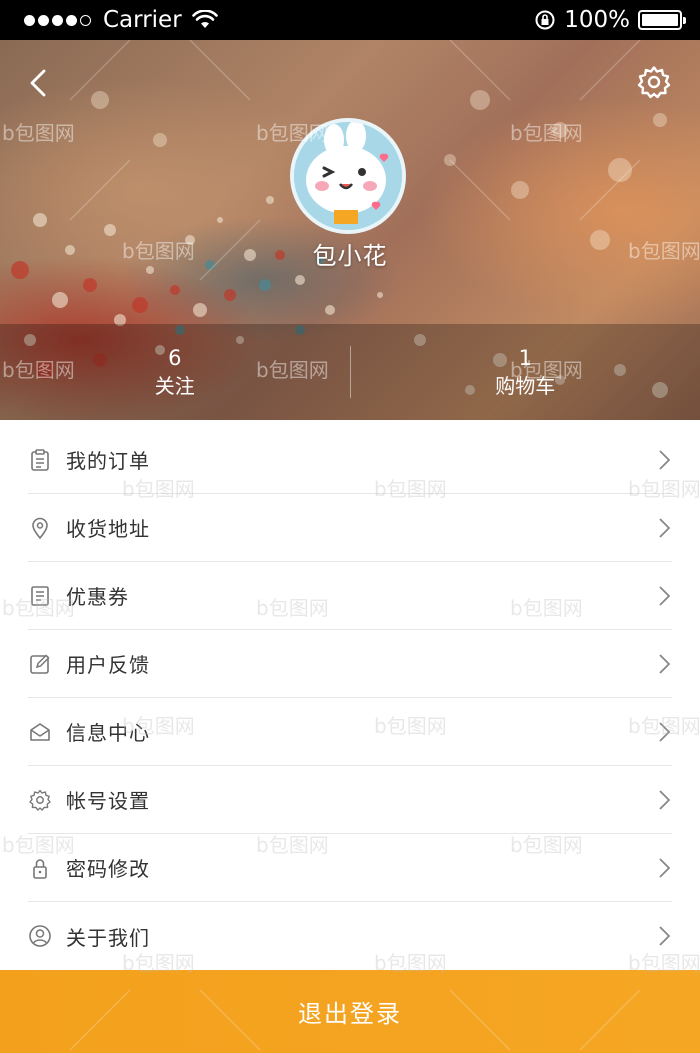 The width and height of the screenshot is (700, 1053). I want to click on avatar, so click(348, 176).